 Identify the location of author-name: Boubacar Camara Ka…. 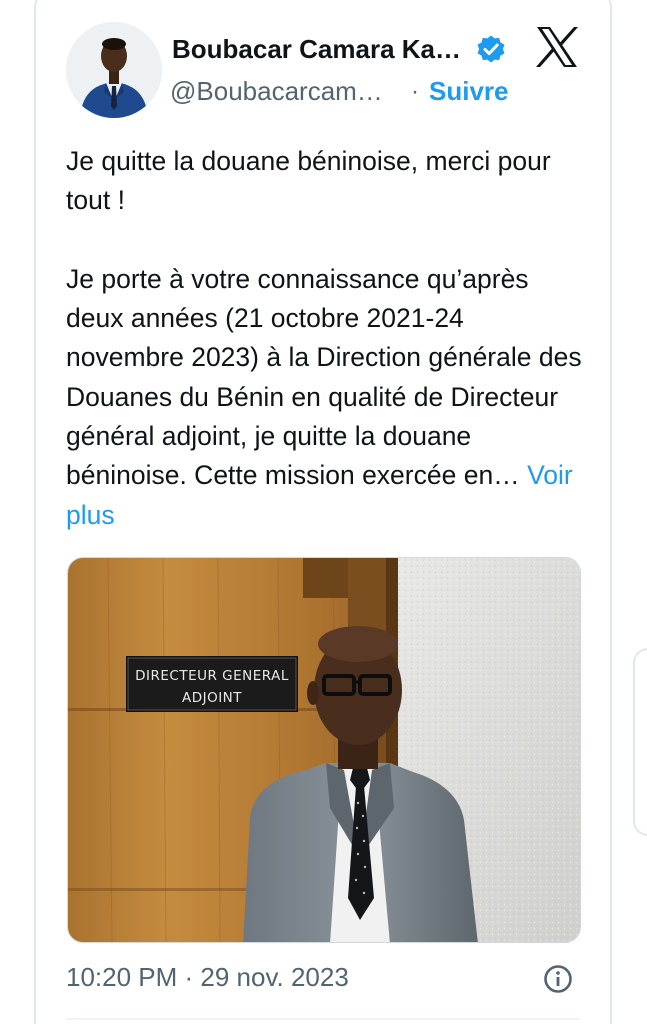
(316, 49).